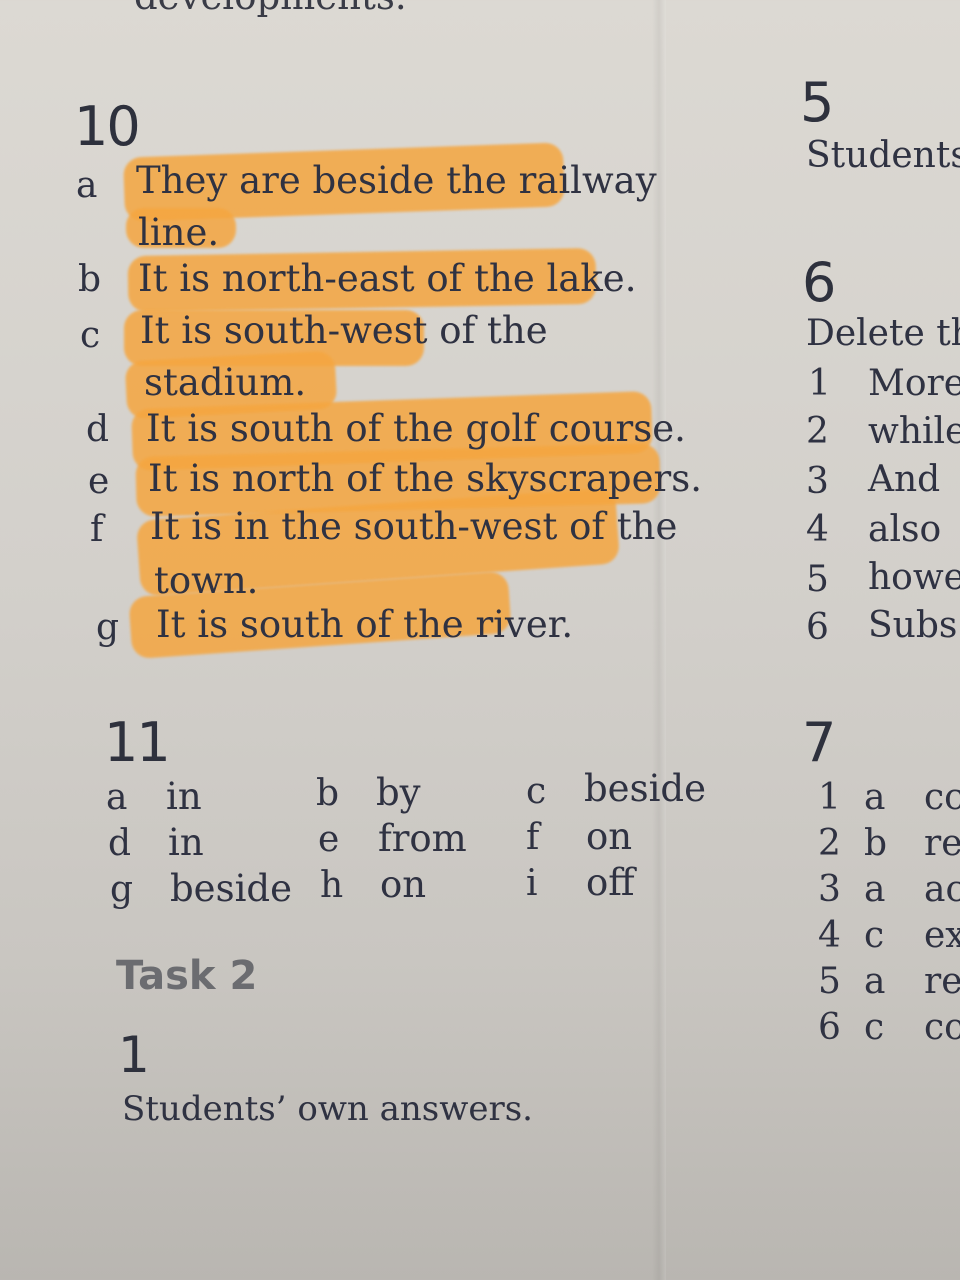  What do you see at coordinates (817, 579) in the screenshot?
I see `section-6-num: 5` at bounding box center [817, 579].